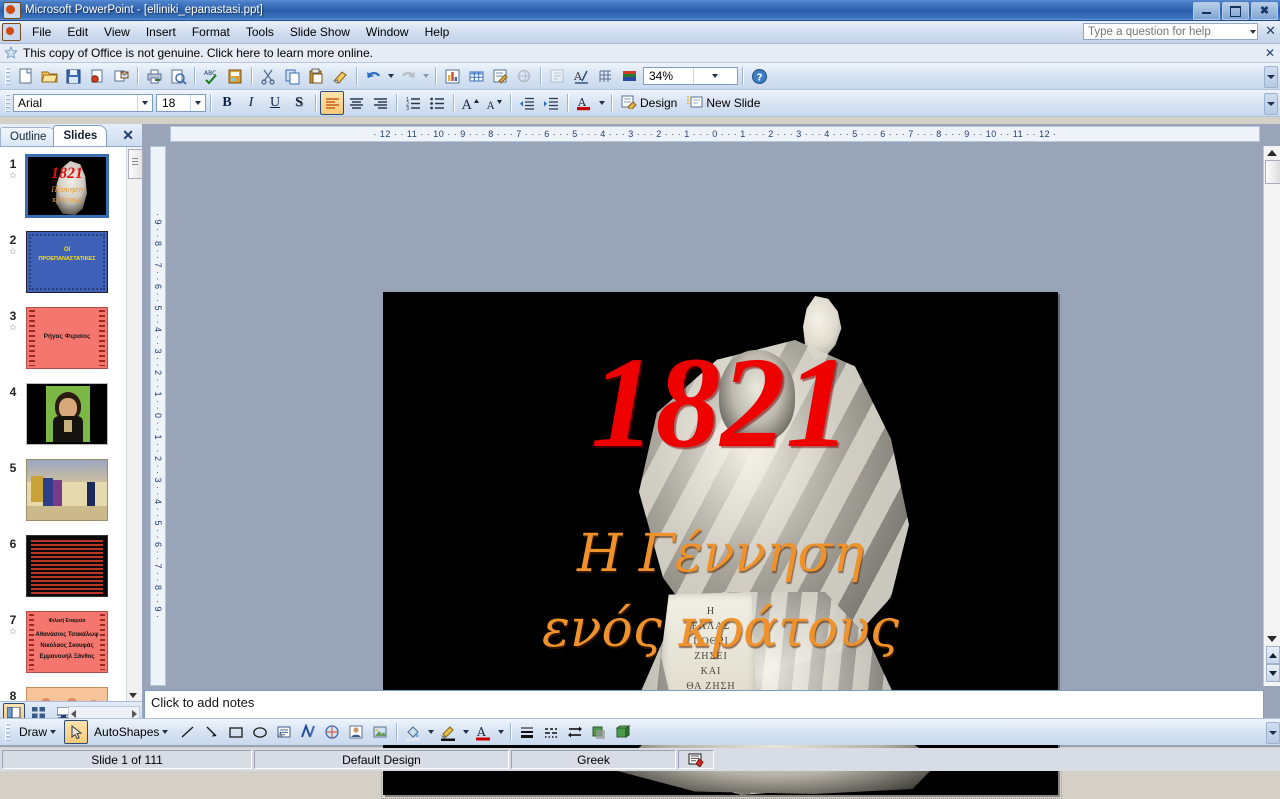  Describe the element at coordinates (41, 32) in the screenshot. I see `menu-file: File` at that location.